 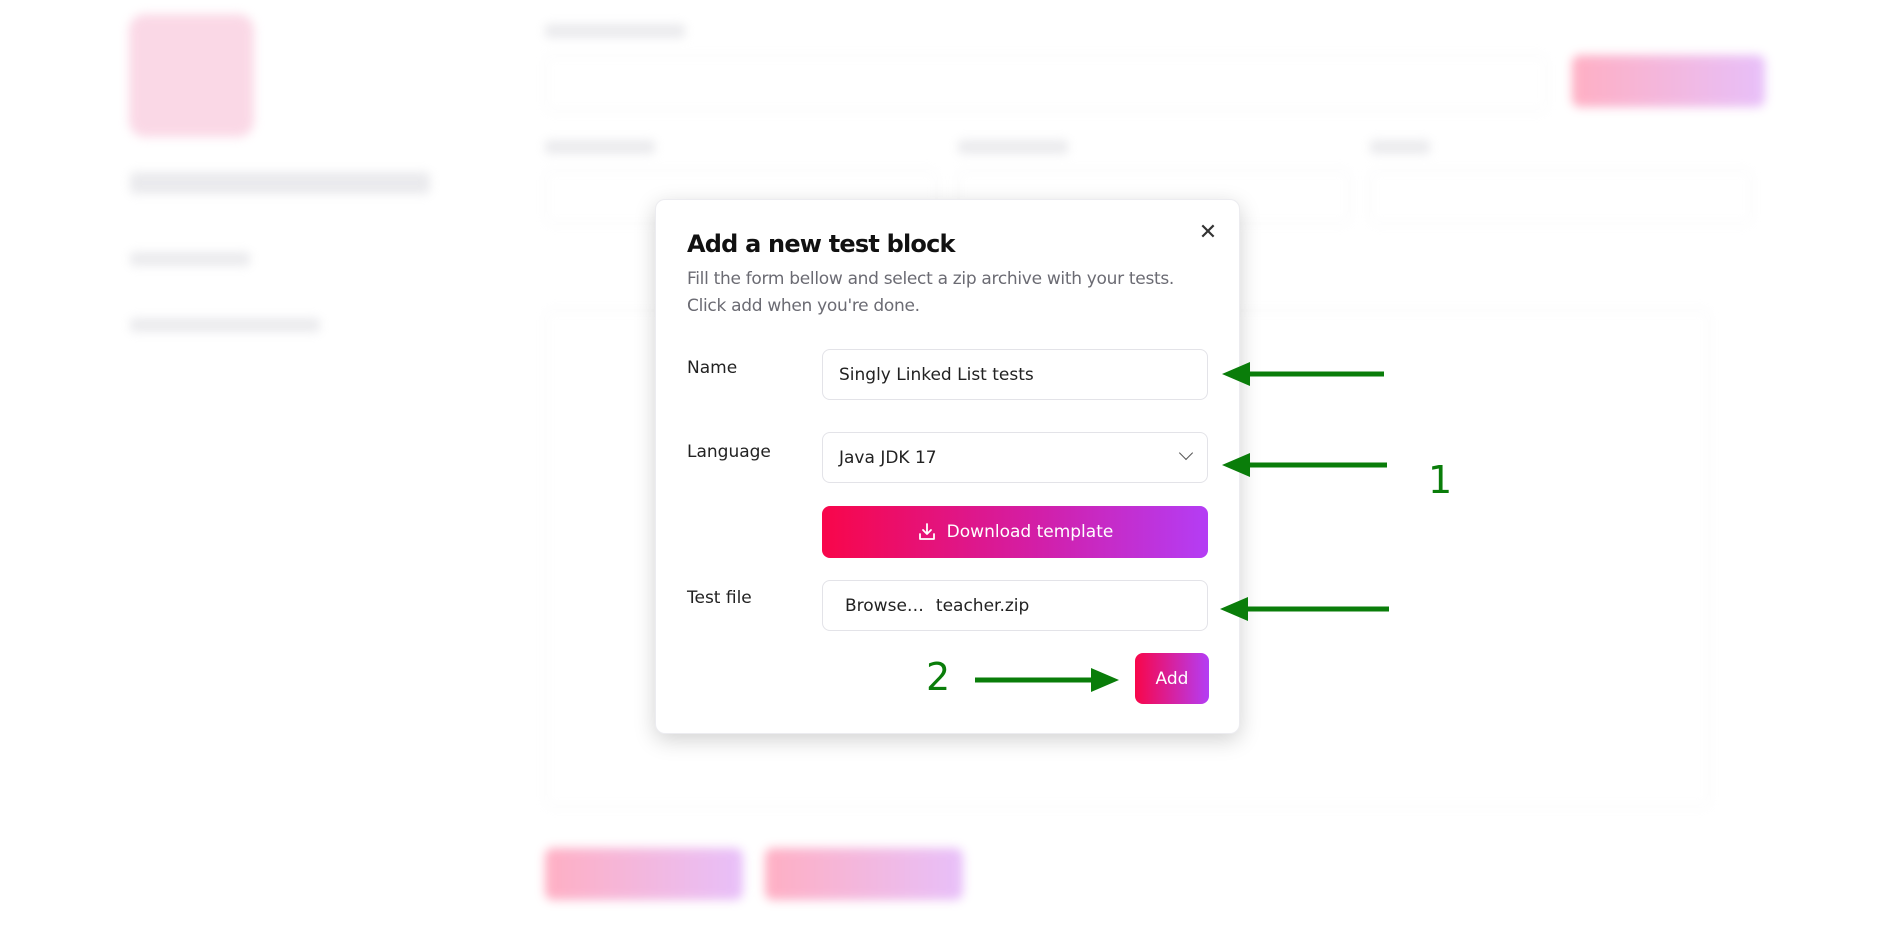 I want to click on annotation-arrows, so click(x=1182, y=527).